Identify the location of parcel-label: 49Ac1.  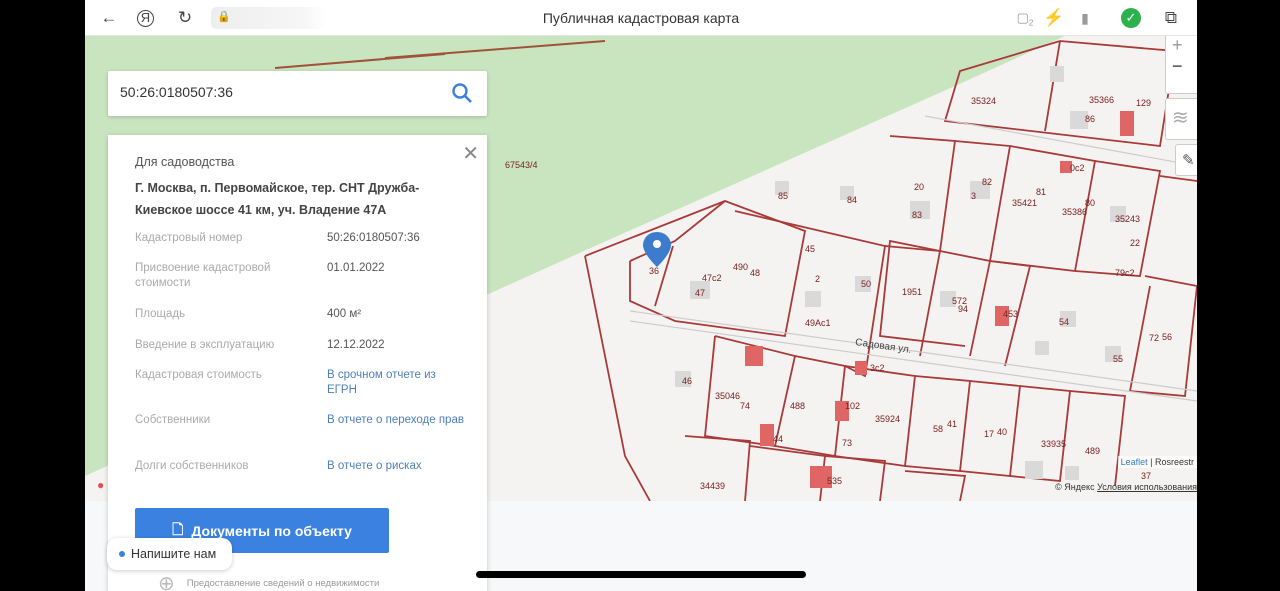
(818, 323).